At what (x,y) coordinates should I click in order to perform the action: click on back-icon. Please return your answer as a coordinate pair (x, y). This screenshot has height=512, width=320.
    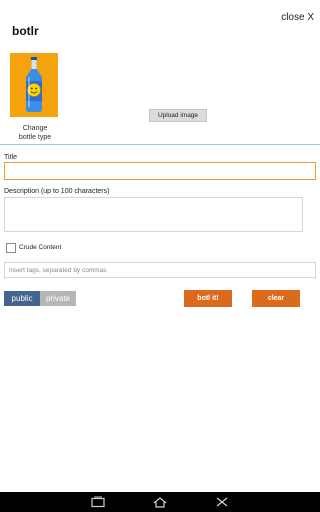
    Looking at the image, I should click on (222, 502).